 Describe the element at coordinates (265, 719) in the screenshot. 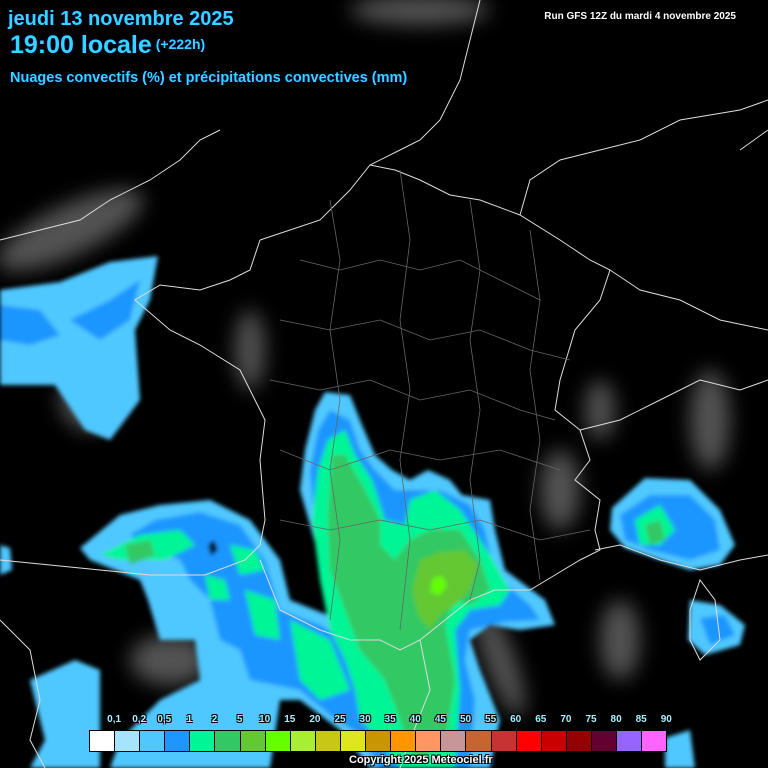

I see `legend-label: 10` at that location.